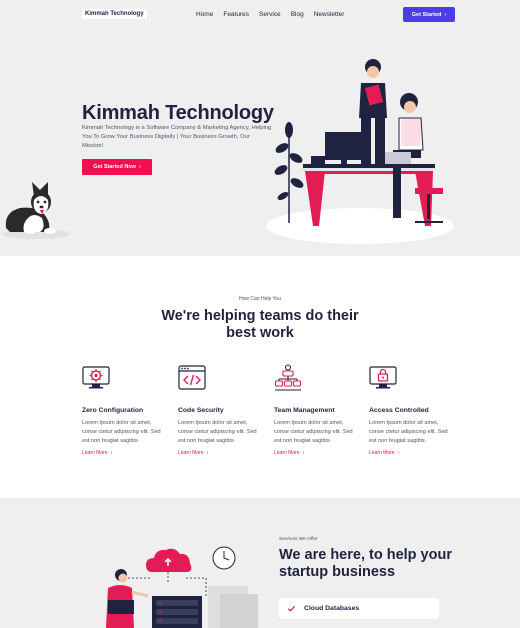 The width and height of the screenshot is (520, 628). What do you see at coordinates (304, 410) in the screenshot?
I see `feature-name: Team Management` at bounding box center [304, 410].